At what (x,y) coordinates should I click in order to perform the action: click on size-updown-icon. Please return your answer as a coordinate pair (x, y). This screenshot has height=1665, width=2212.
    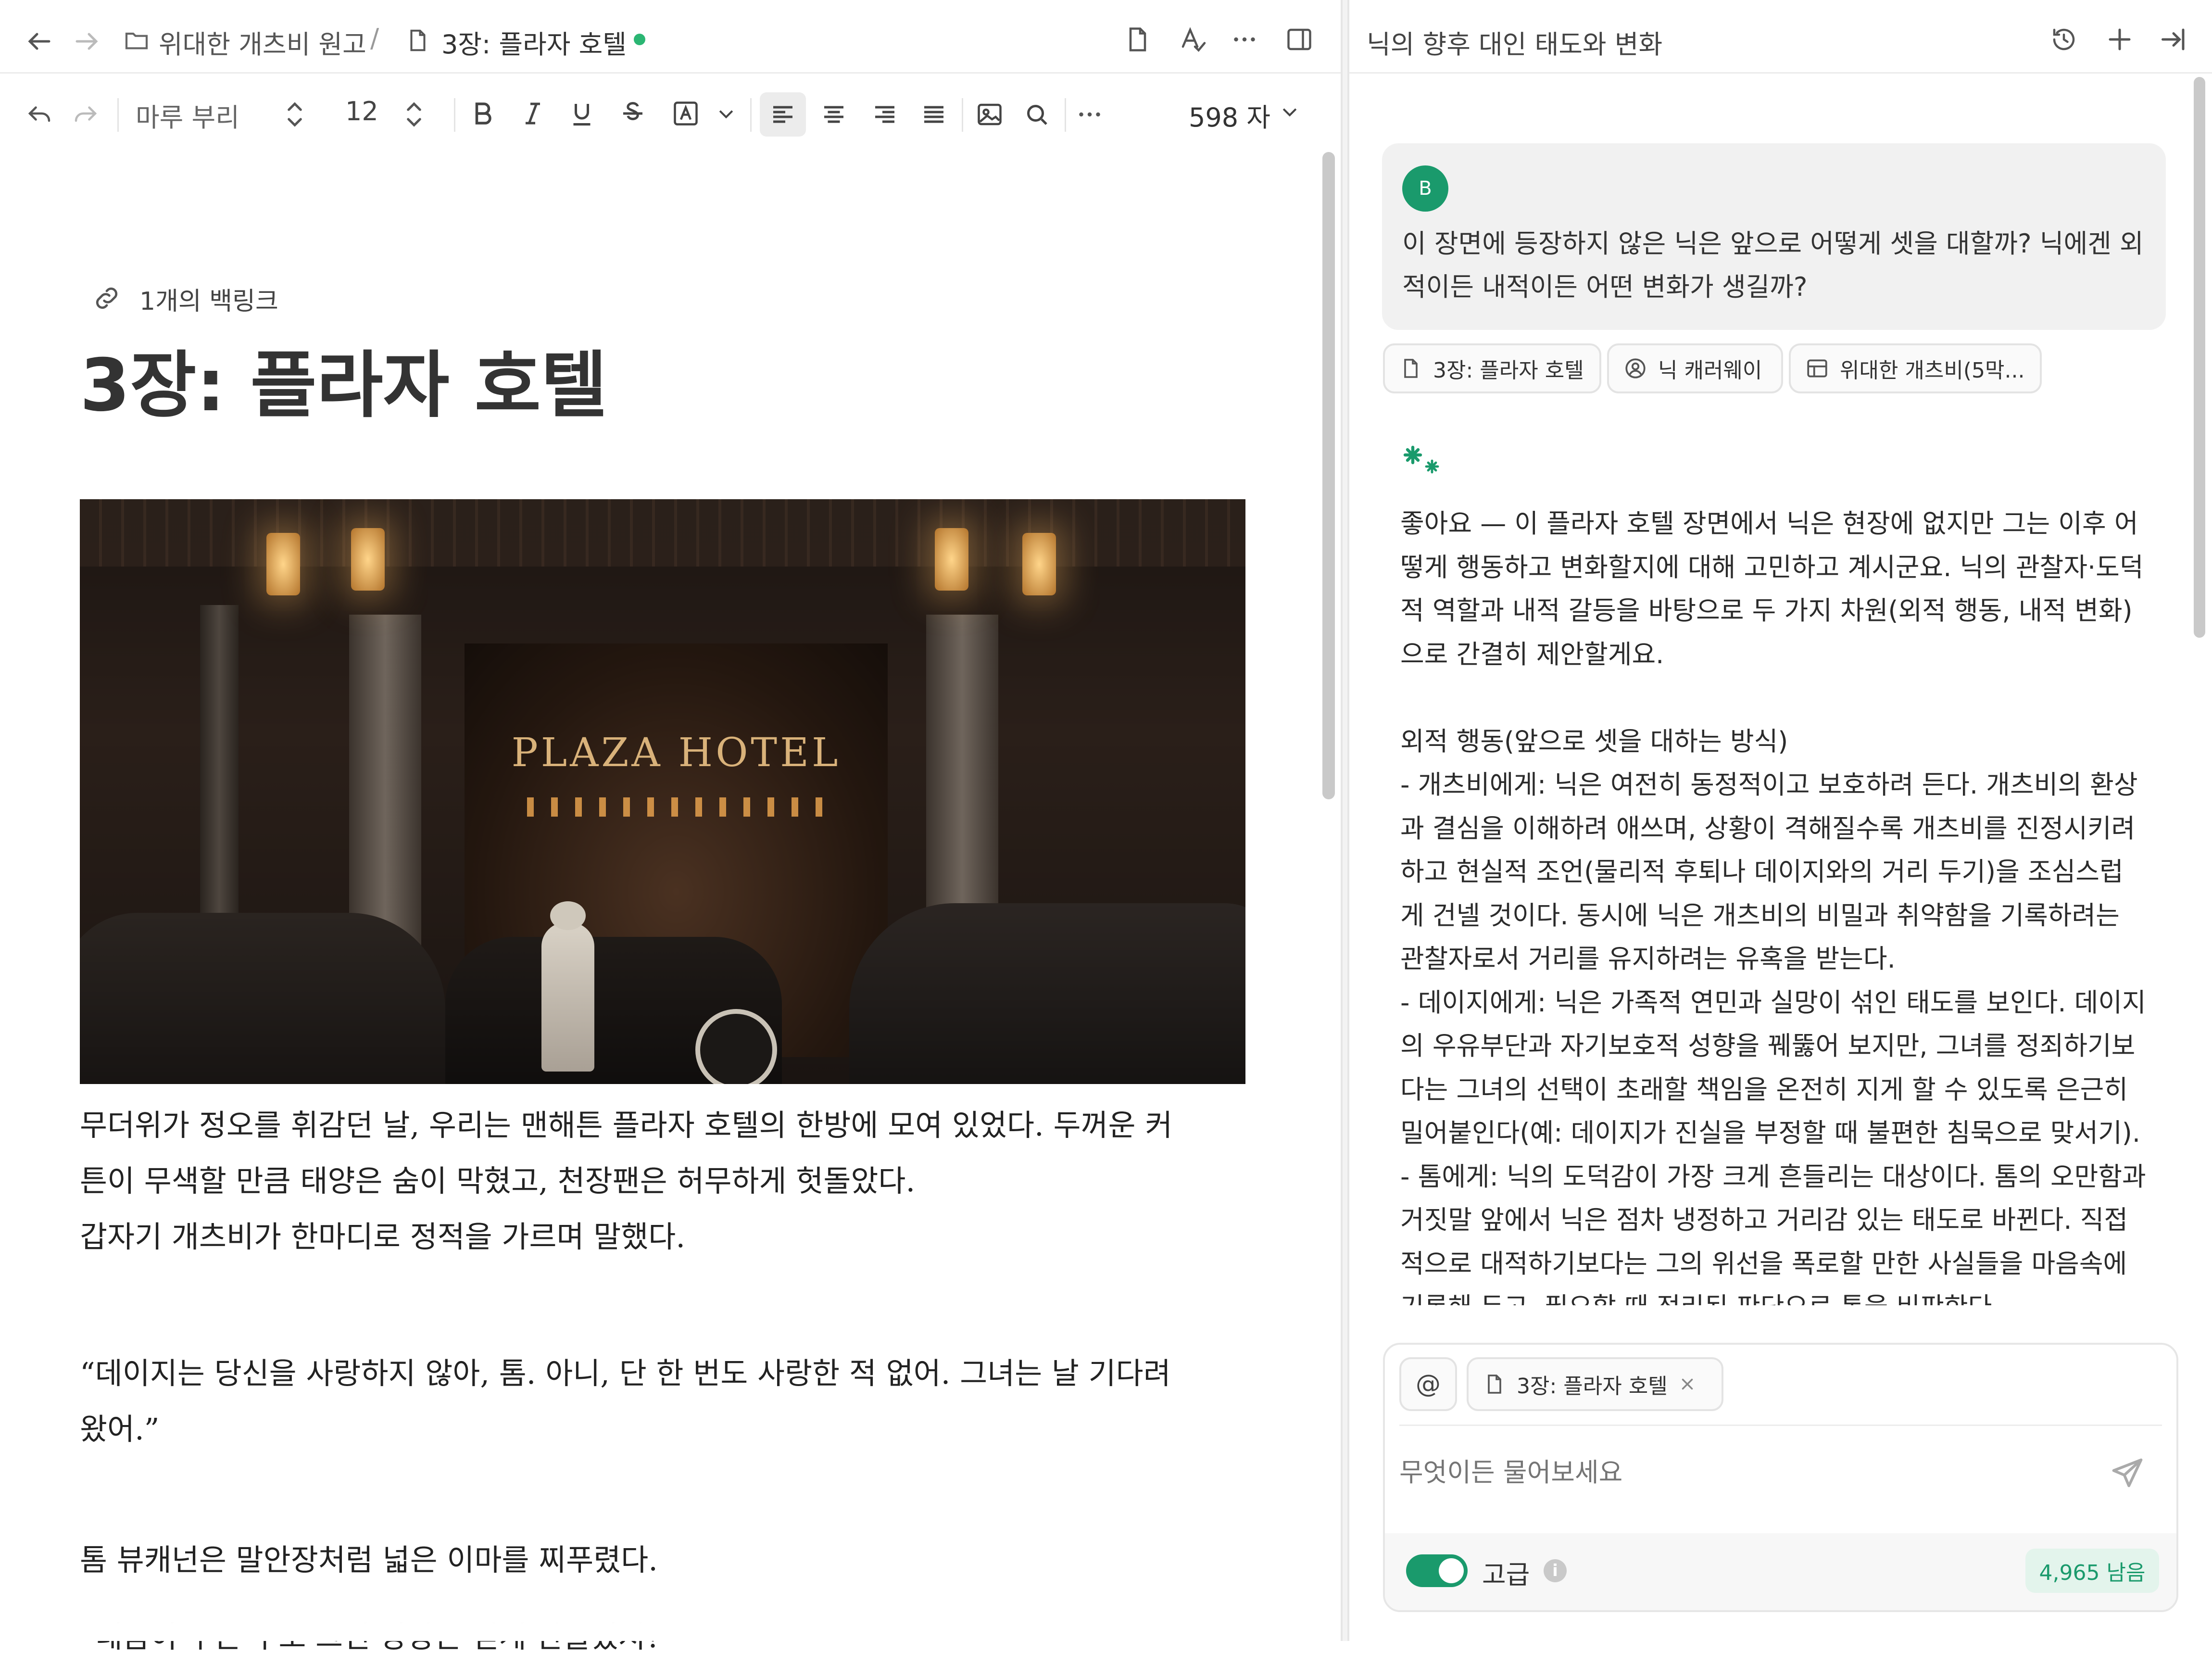
    Looking at the image, I should click on (414, 114).